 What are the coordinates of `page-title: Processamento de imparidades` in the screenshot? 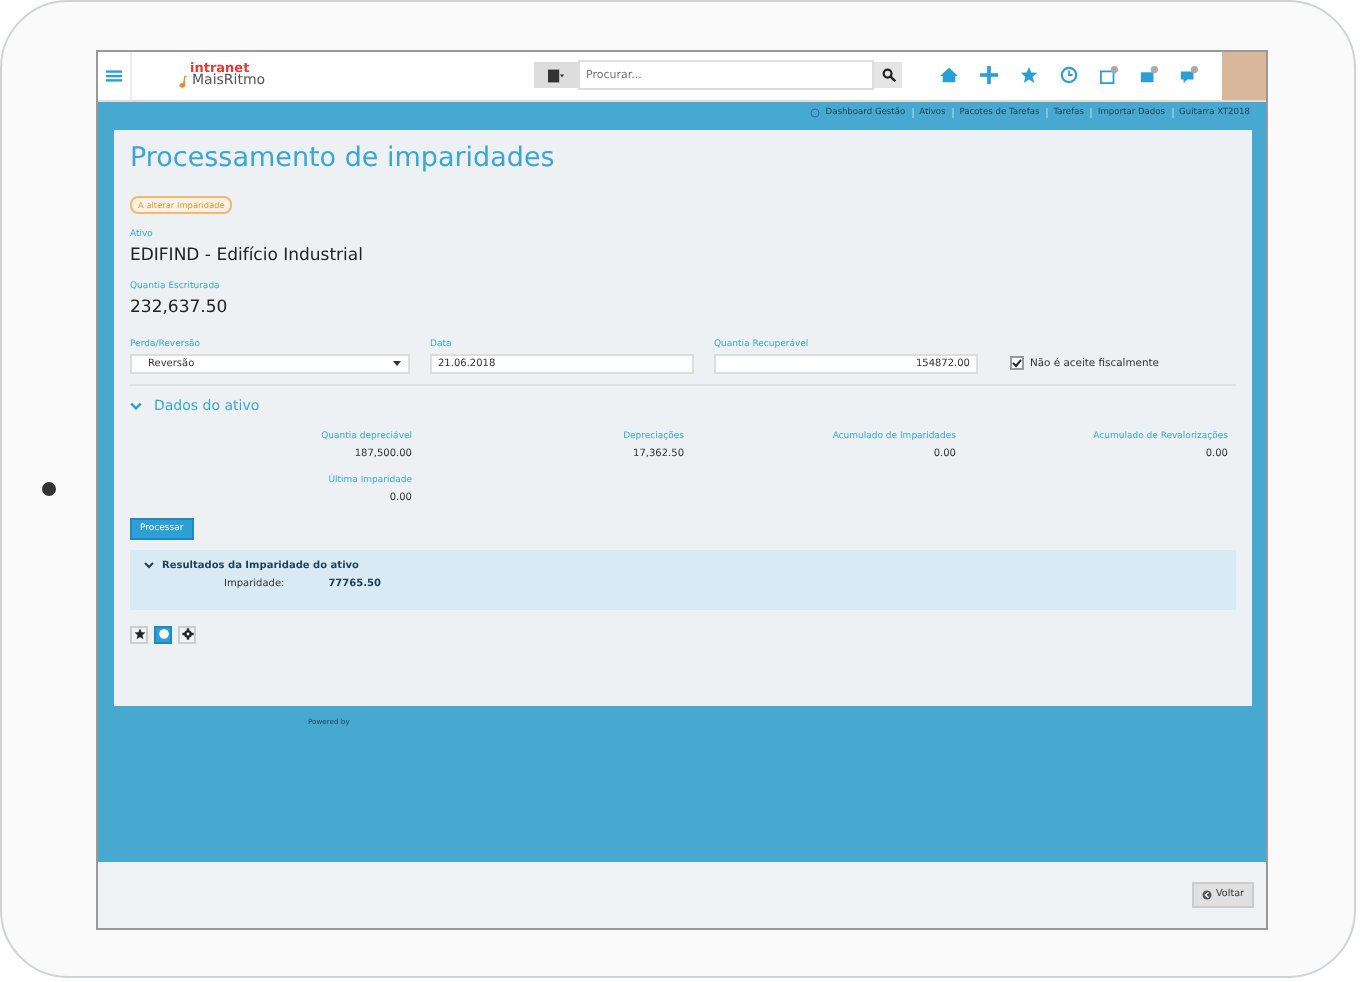 It's located at (343, 158).